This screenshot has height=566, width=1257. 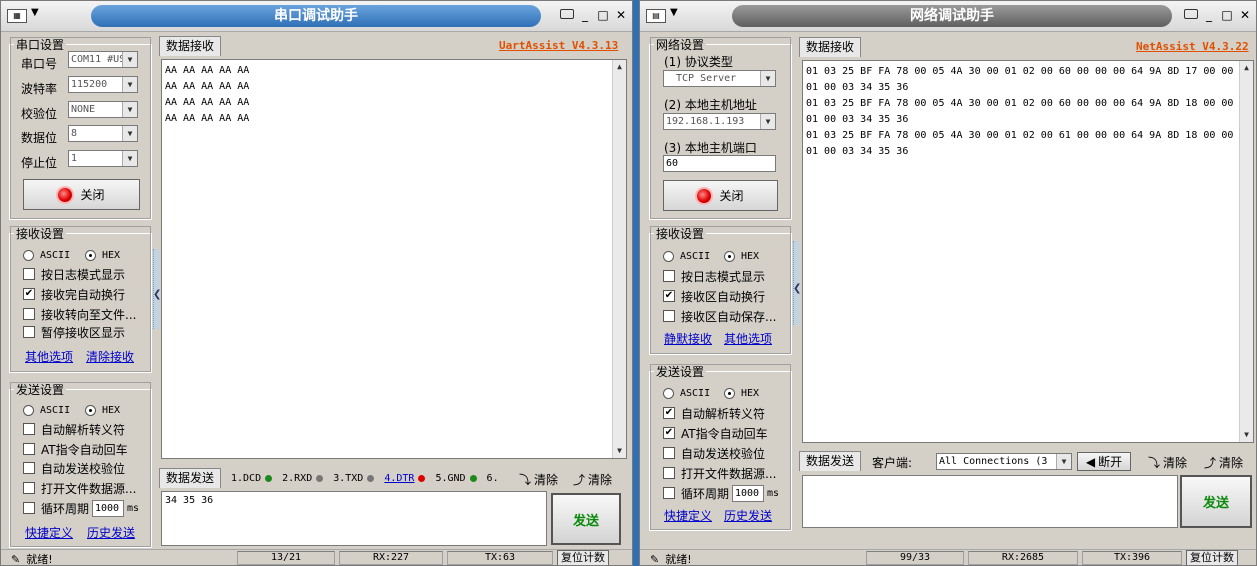 What do you see at coordinates (246, 478) in the screenshot?
I see `pin-dcd-label: 1.DCD` at bounding box center [246, 478].